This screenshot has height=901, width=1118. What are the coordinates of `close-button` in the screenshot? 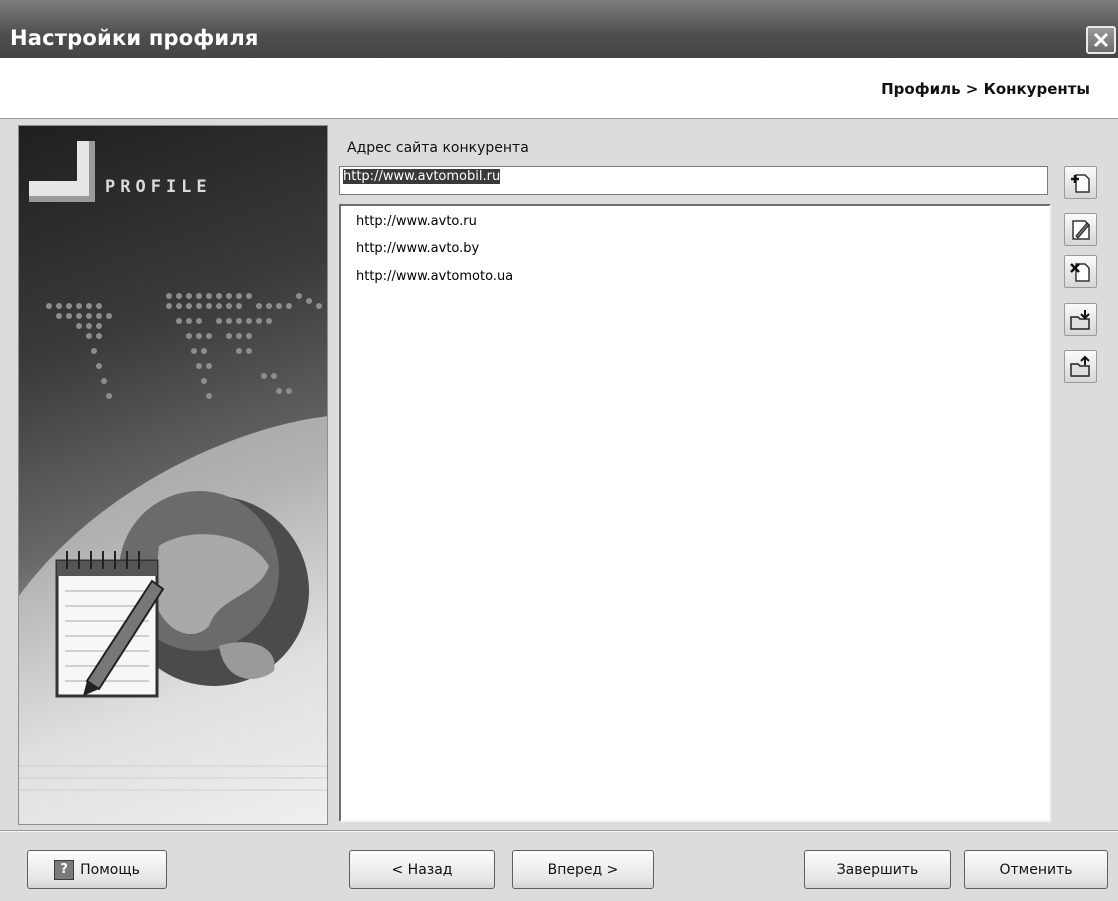 It's located at (1101, 40).